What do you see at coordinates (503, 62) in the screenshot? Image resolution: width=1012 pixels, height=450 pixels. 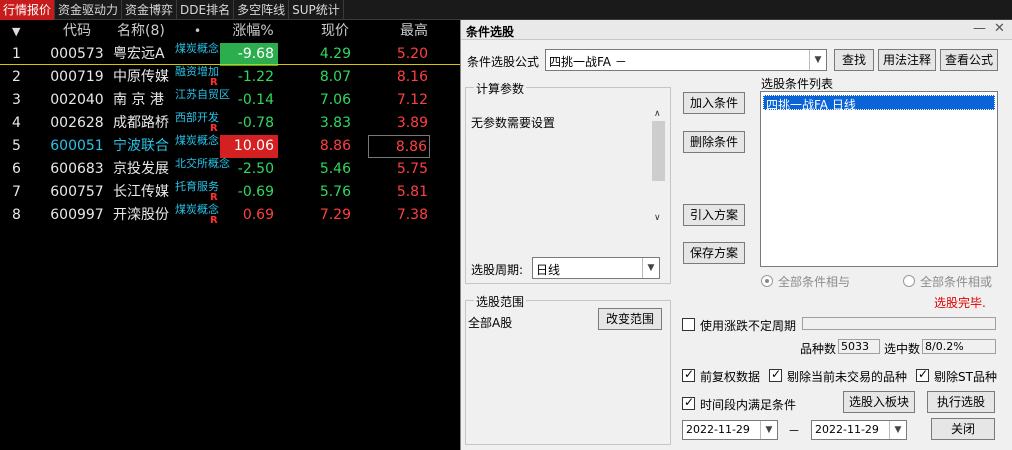 I see `formula-label: 条件选股公式` at bounding box center [503, 62].